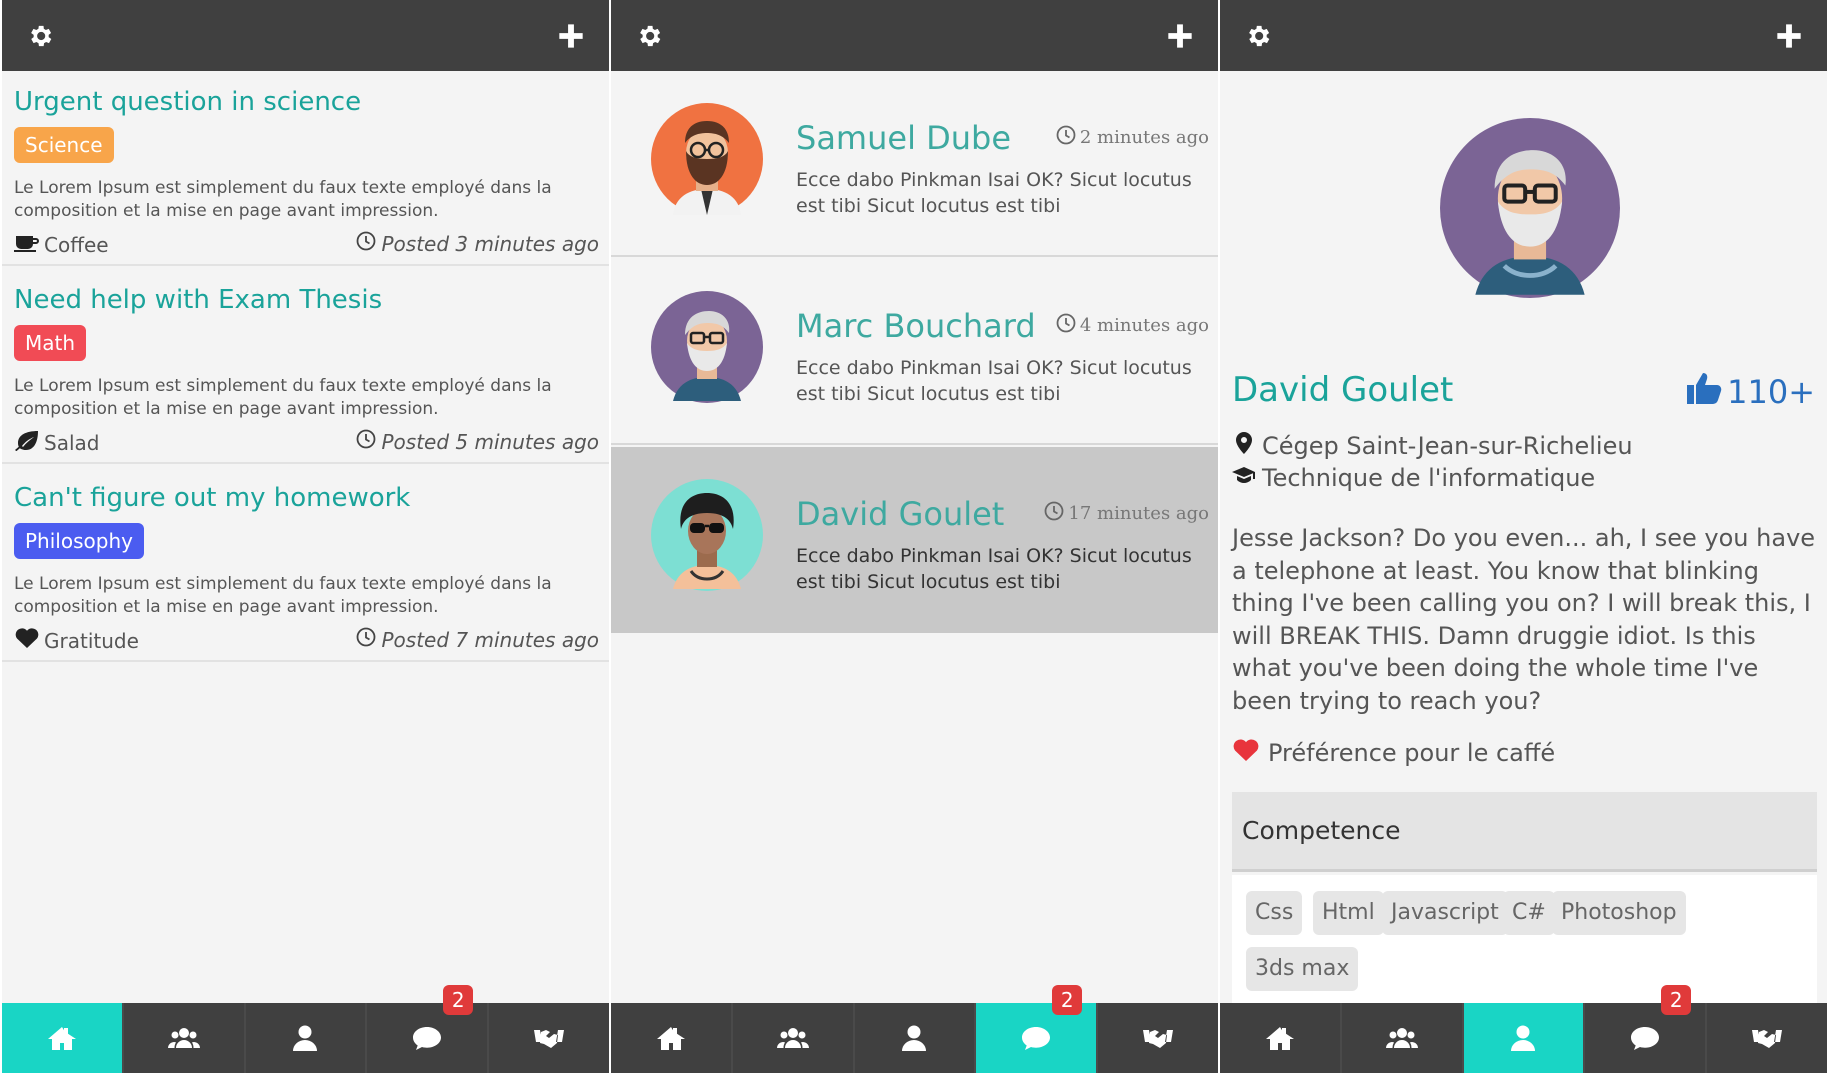 The height and width of the screenshot is (1073, 1829). What do you see at coordinates (79, 541) in the screenshot?
I see `subject-tag: Philosophy` at bounding box center [79, 541].